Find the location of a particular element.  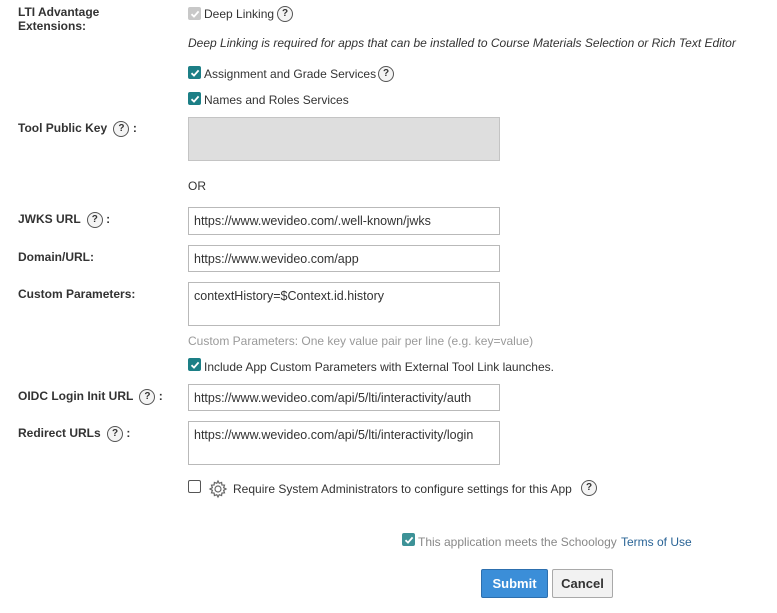

cancel-button: Cancel is located at coordinates (582, 583).